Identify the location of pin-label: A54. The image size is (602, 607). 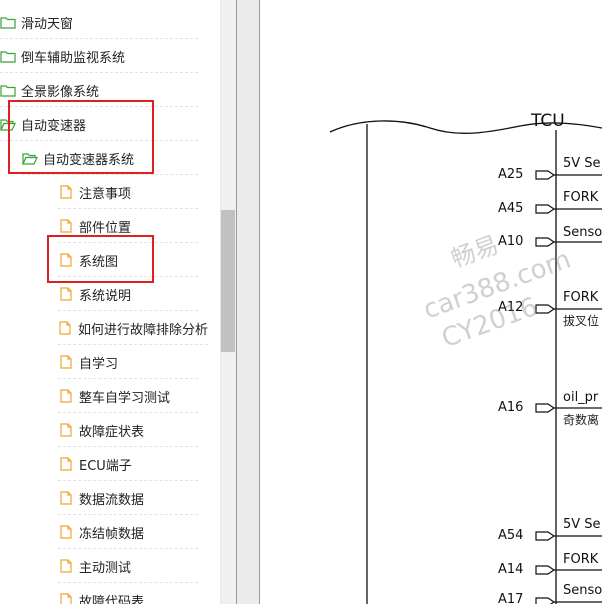
(511, 535).